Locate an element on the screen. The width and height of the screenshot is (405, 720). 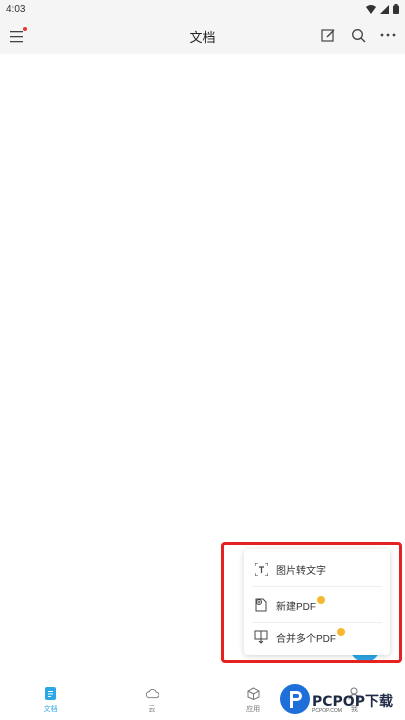
document-icon is located at coordinates (51, 694).